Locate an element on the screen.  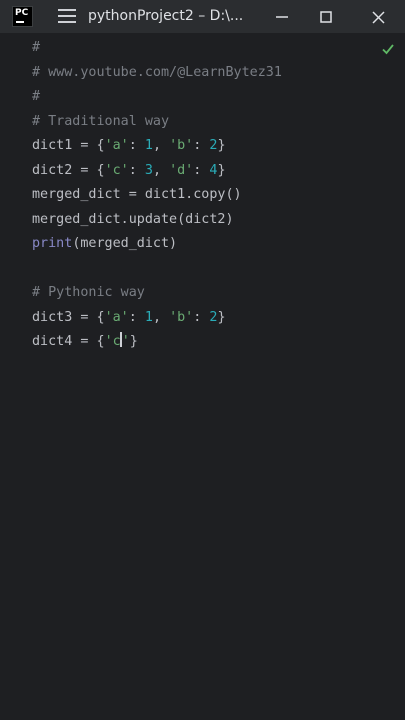
code-line: dict1 = {'a': 1, 'b': 2} is located at coordinates (157, 146).